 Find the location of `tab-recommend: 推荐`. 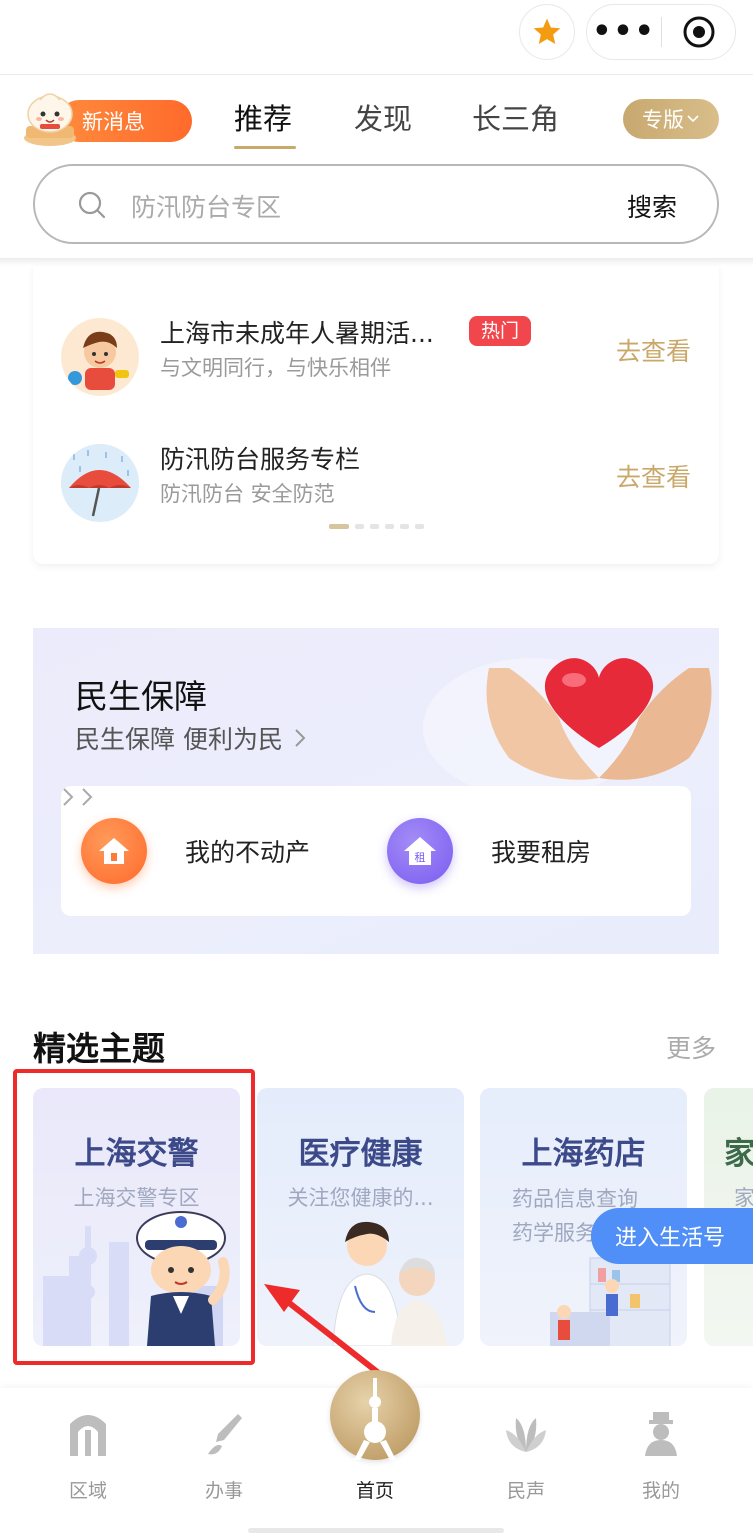

tab-recommend: 推荐 is located at coordinates (263, 117).